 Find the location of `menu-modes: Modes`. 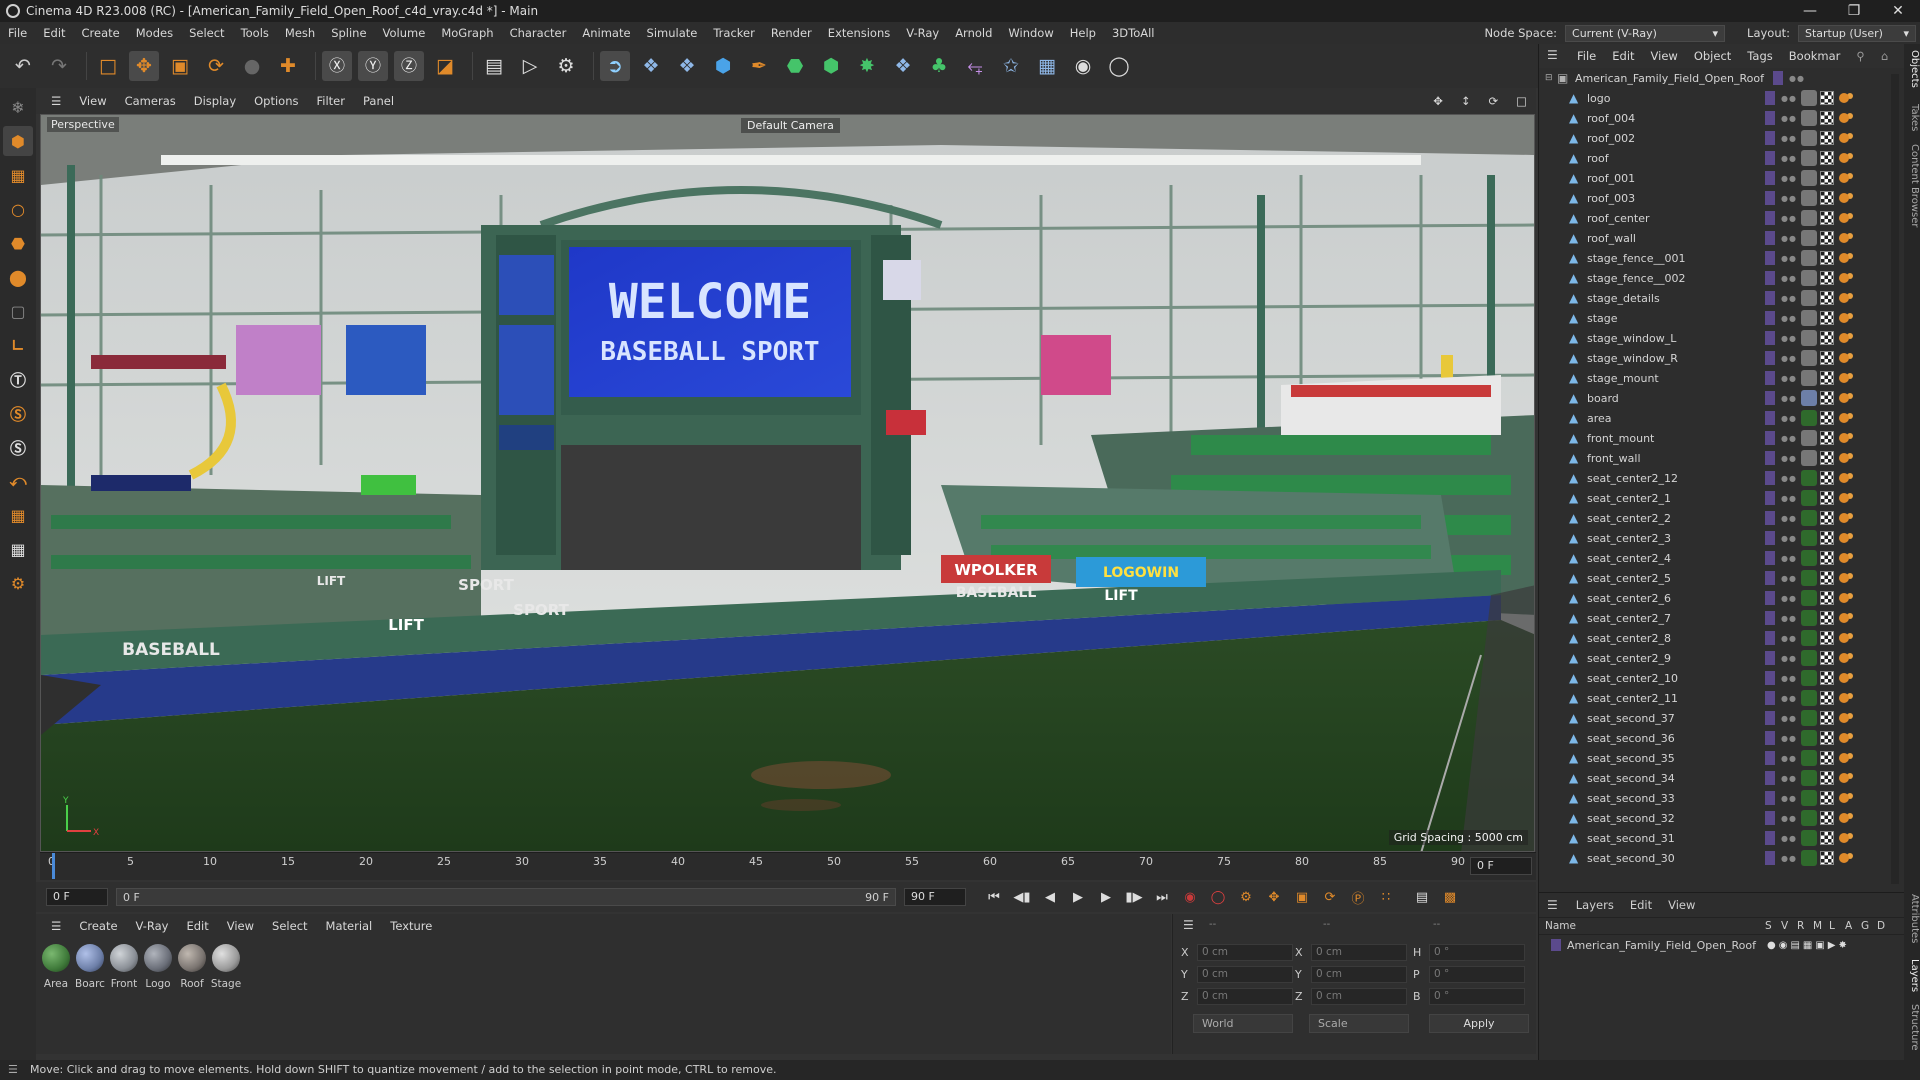

menu-modes: Modes is located at coordinates (154, 33).